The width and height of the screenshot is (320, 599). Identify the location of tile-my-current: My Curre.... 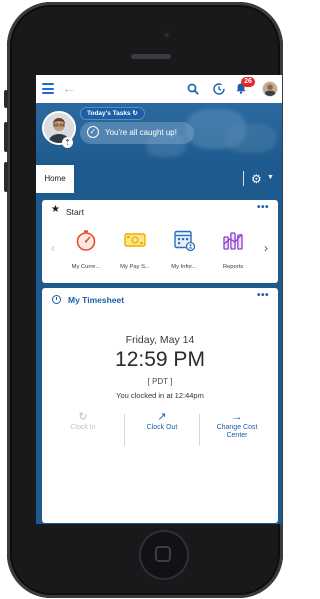
(86, 249).